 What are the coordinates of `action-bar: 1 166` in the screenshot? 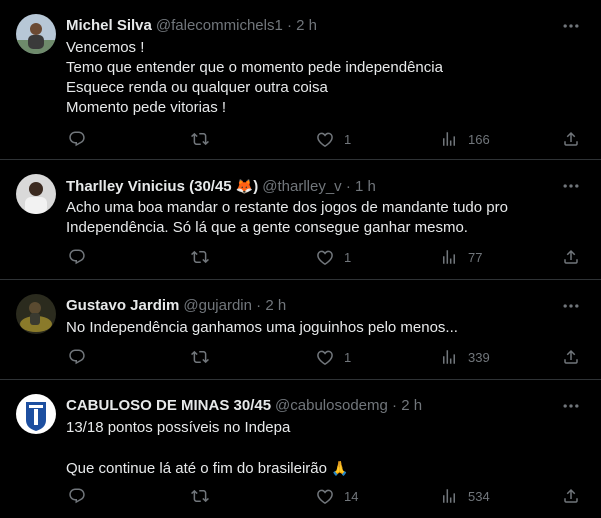 It's located at (325, 139).